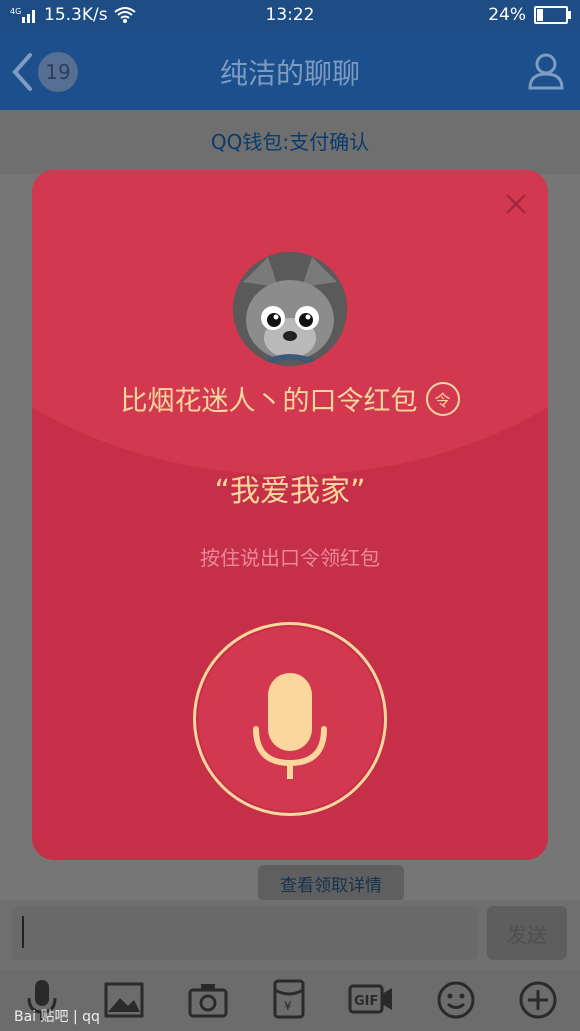 This screenshot has width=580, height=1031. Describe the element at coordinates (289, 73) in the screenshot. I see `chat-title: 纯洁的聊聊` at that location.